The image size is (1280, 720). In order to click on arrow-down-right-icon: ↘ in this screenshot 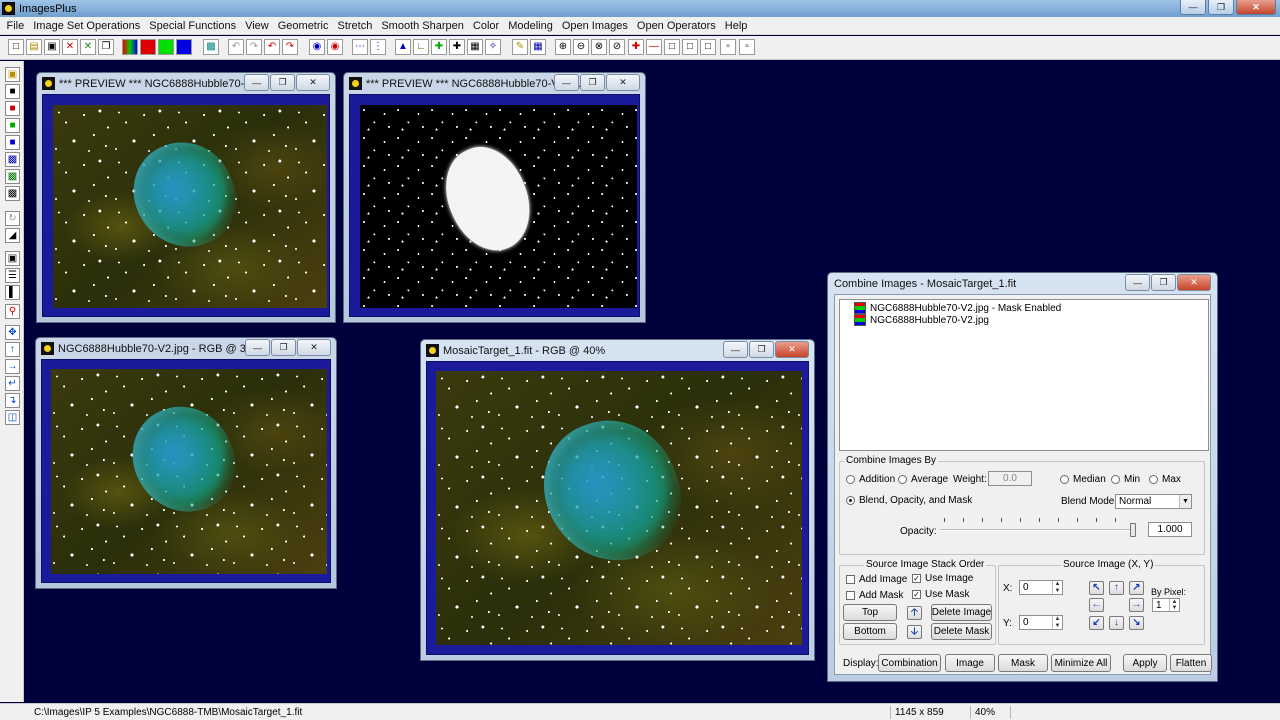, I will do `click(1136, 623)`.